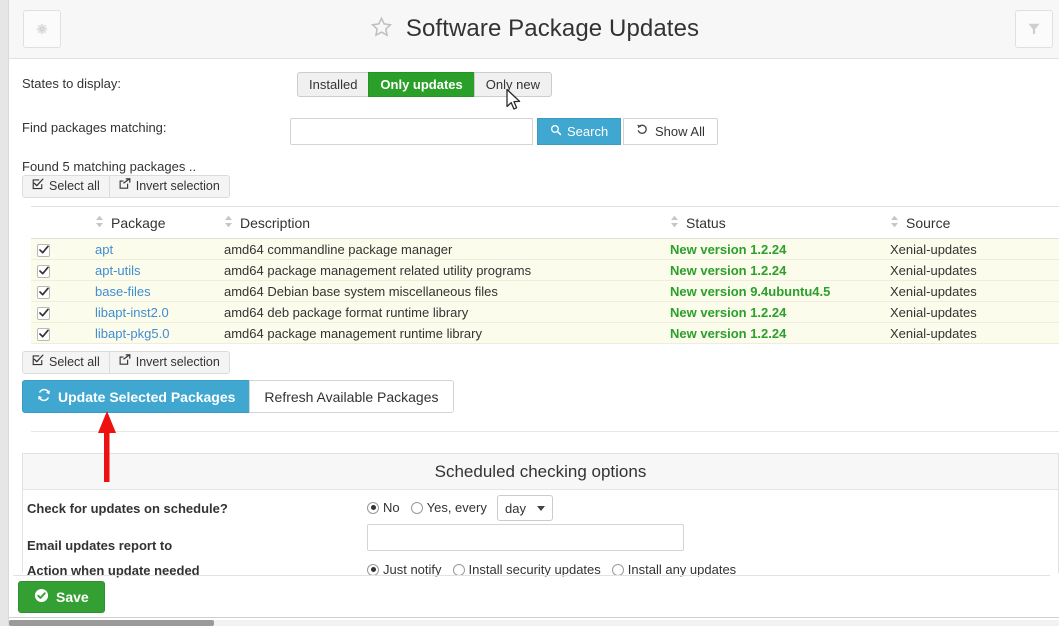 This screenshot has width=1059, height=626. I want to click on sort-icon-package, so click(99, 223).